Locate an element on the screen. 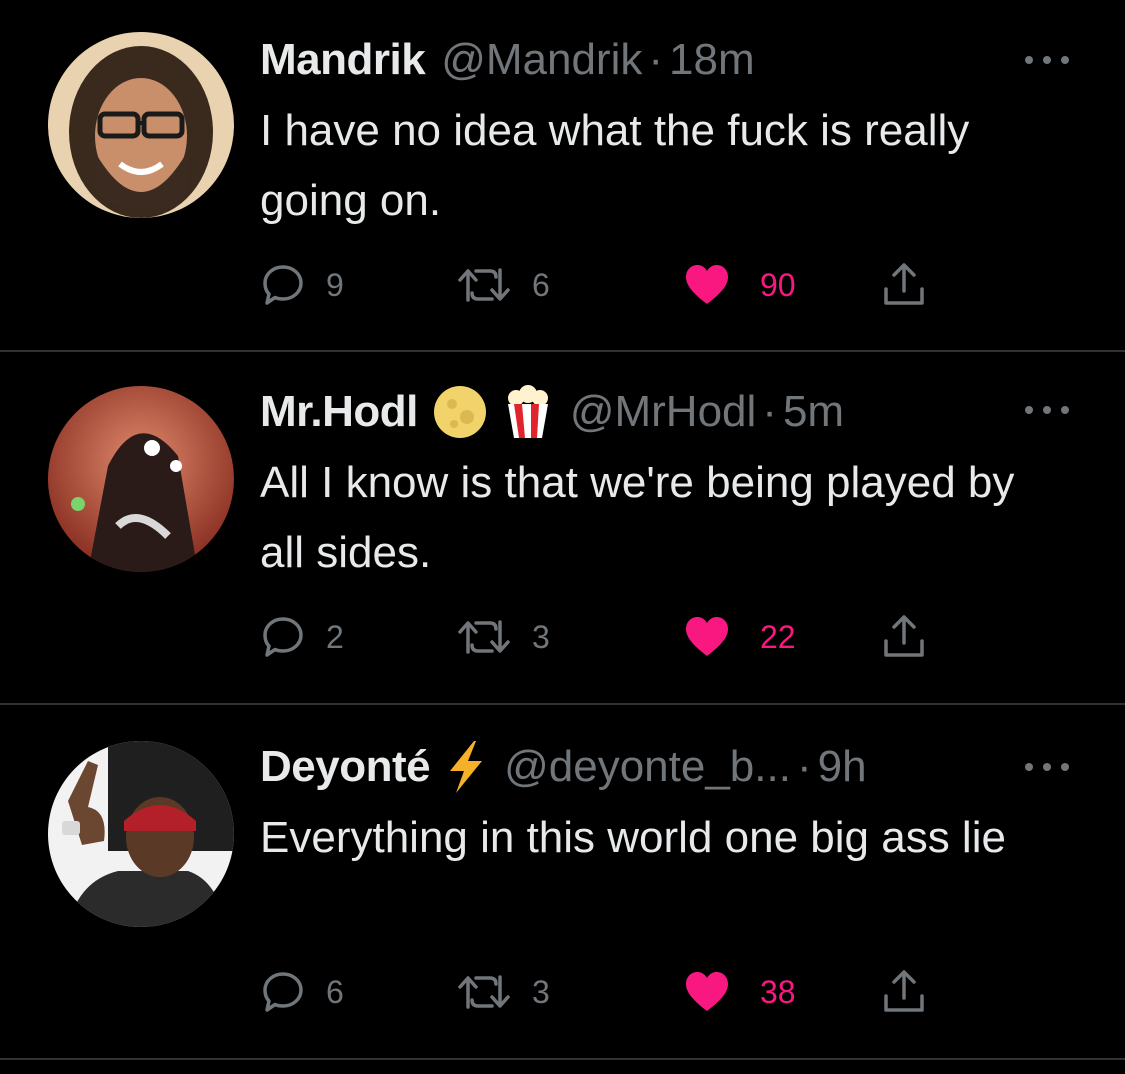  handle: @Mandrik is located at coordinates (541, 60).